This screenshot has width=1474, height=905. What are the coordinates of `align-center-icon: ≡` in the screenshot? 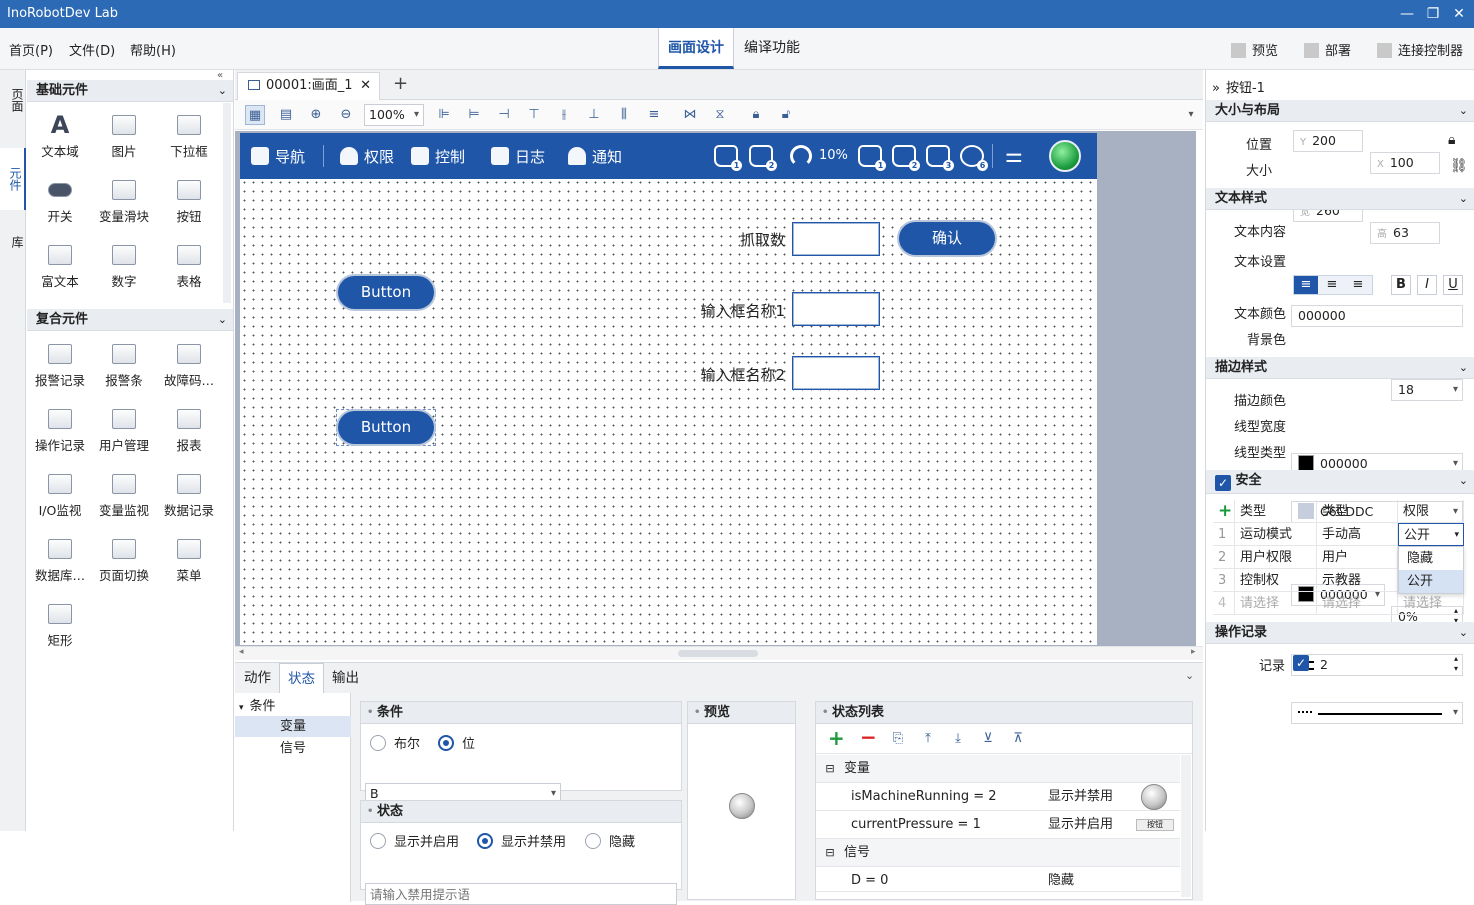 It's located at (1332, 285).